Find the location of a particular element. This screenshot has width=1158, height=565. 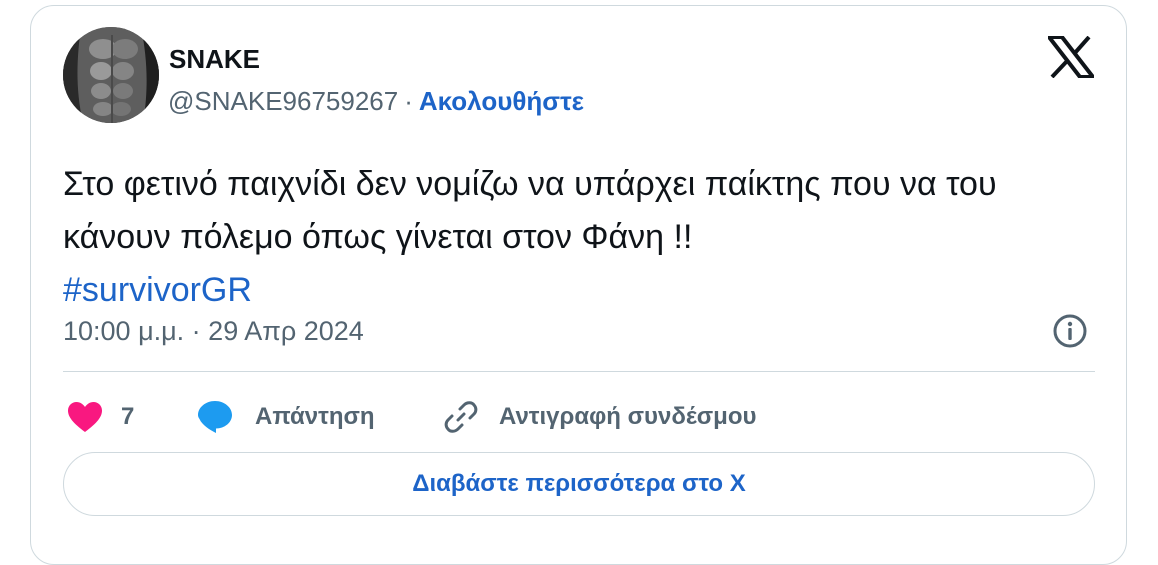

like-button: 7 is located at coordinates (100, 417).